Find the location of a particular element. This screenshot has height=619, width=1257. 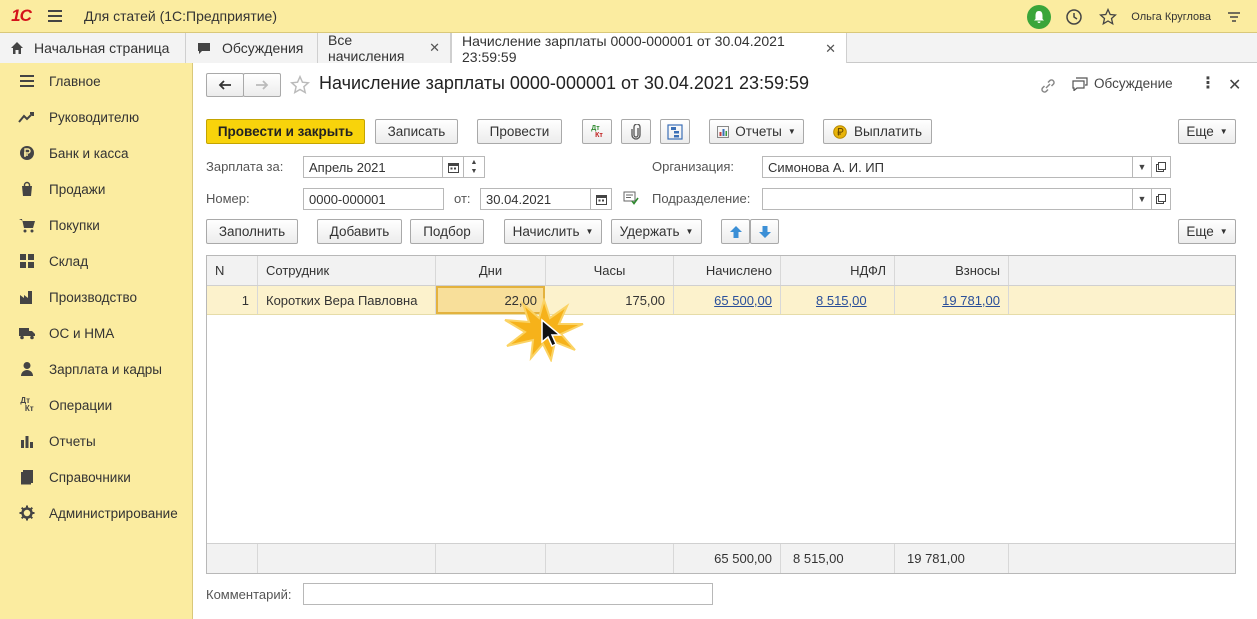

sidebar-item-operations: Дт Кт Операции is located at coordinates (96, 405).